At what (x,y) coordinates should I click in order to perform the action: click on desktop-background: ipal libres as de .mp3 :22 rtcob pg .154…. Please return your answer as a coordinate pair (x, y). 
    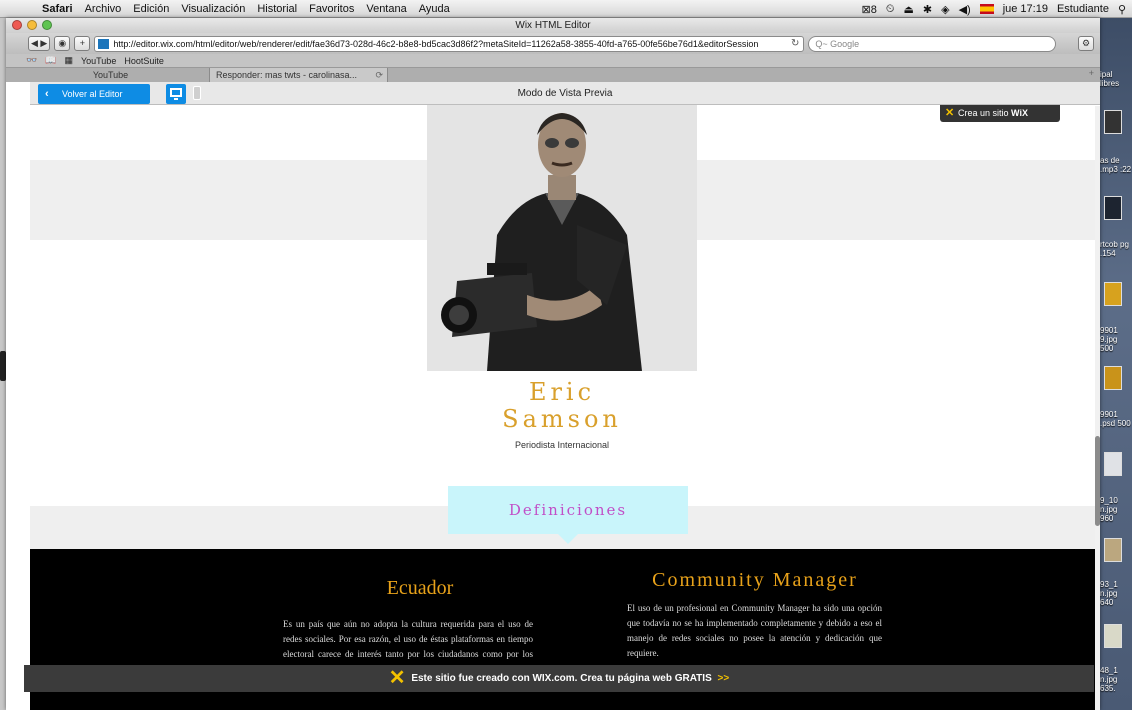
    Looking at the image, I should click on (1116, 364).